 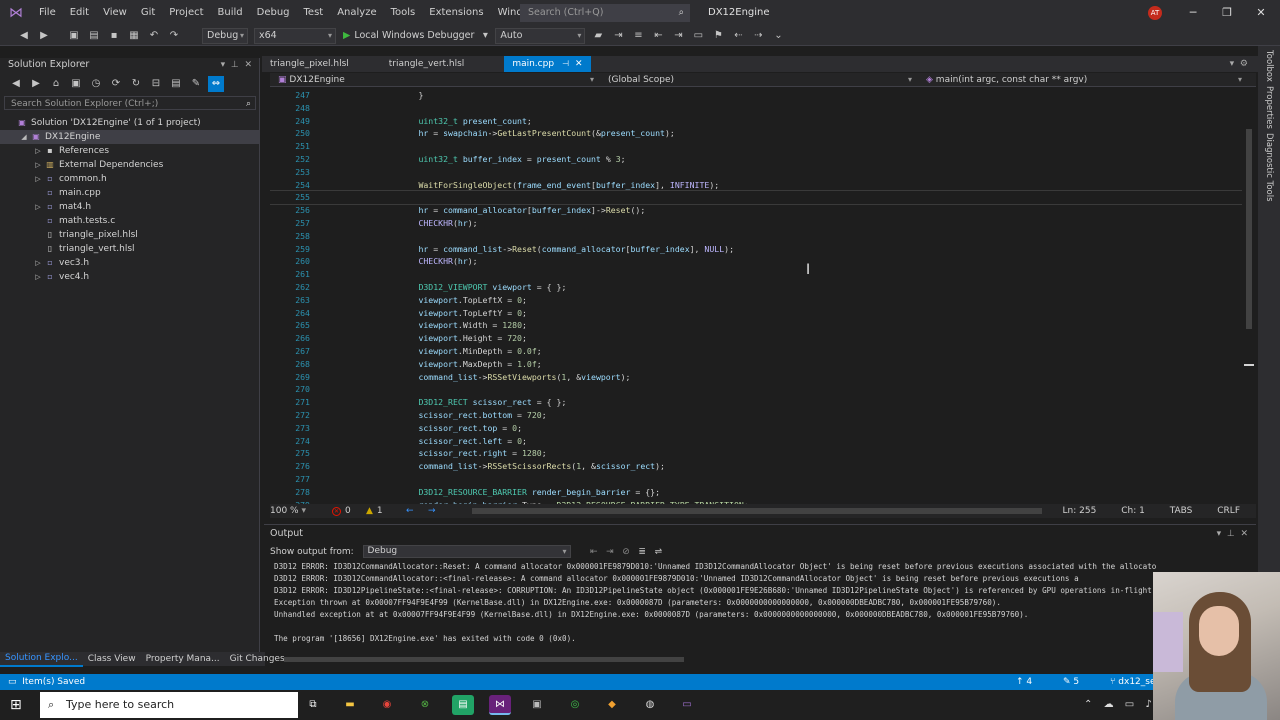 What do you see at coordinates (579, 64) in the screenshot?
I see `close-tab-icon: ✕` at bounding box center [579, 64].